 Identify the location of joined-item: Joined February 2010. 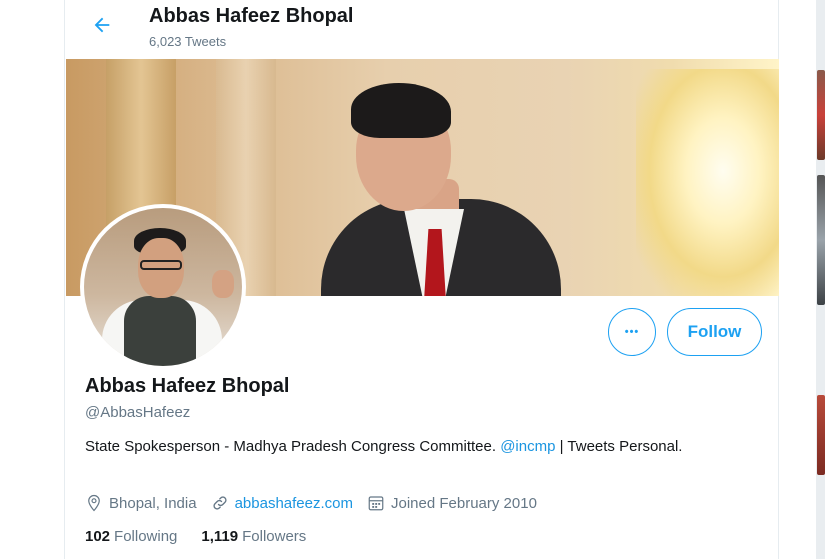
(452, 503).